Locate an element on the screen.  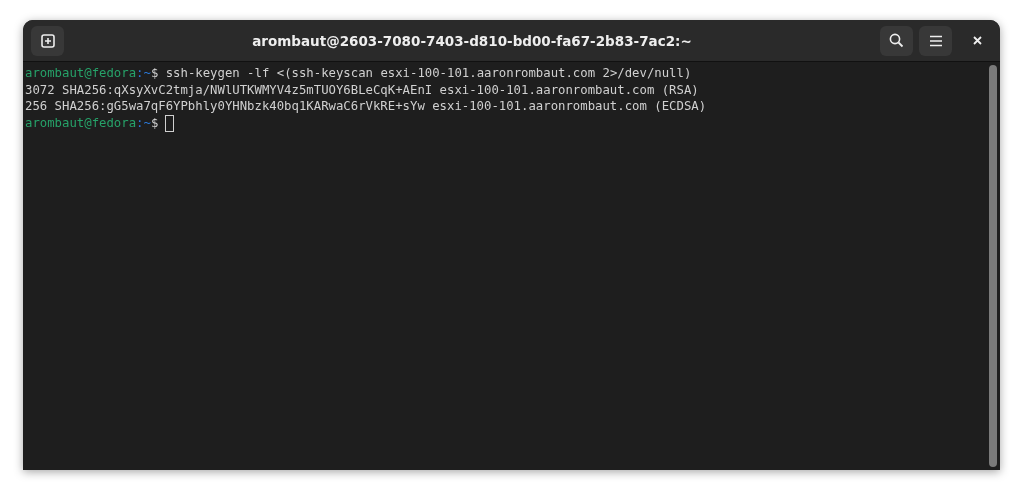
search-button is located at coordinates (896, 40).